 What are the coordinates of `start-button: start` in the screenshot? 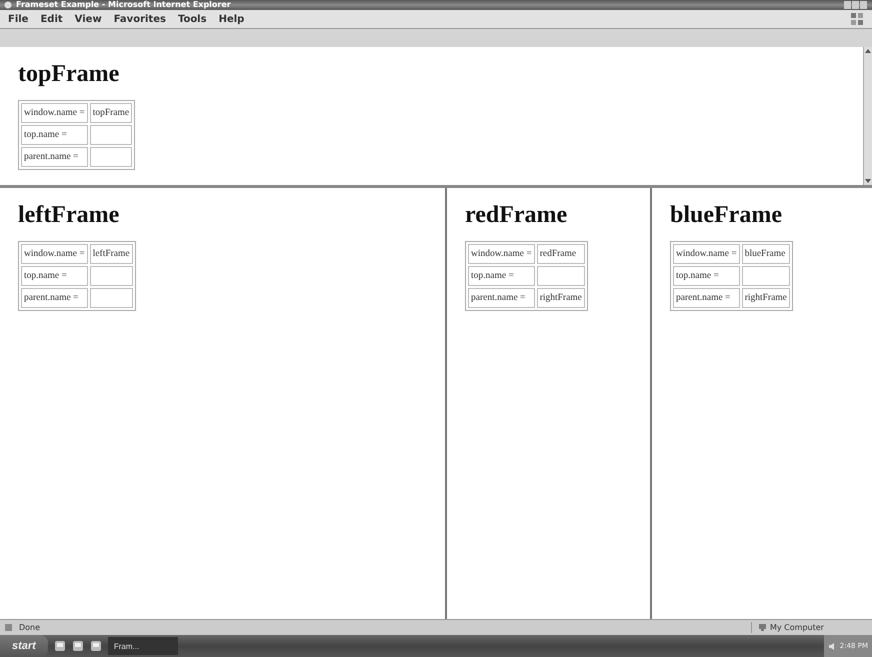 It's located at (24, 646).